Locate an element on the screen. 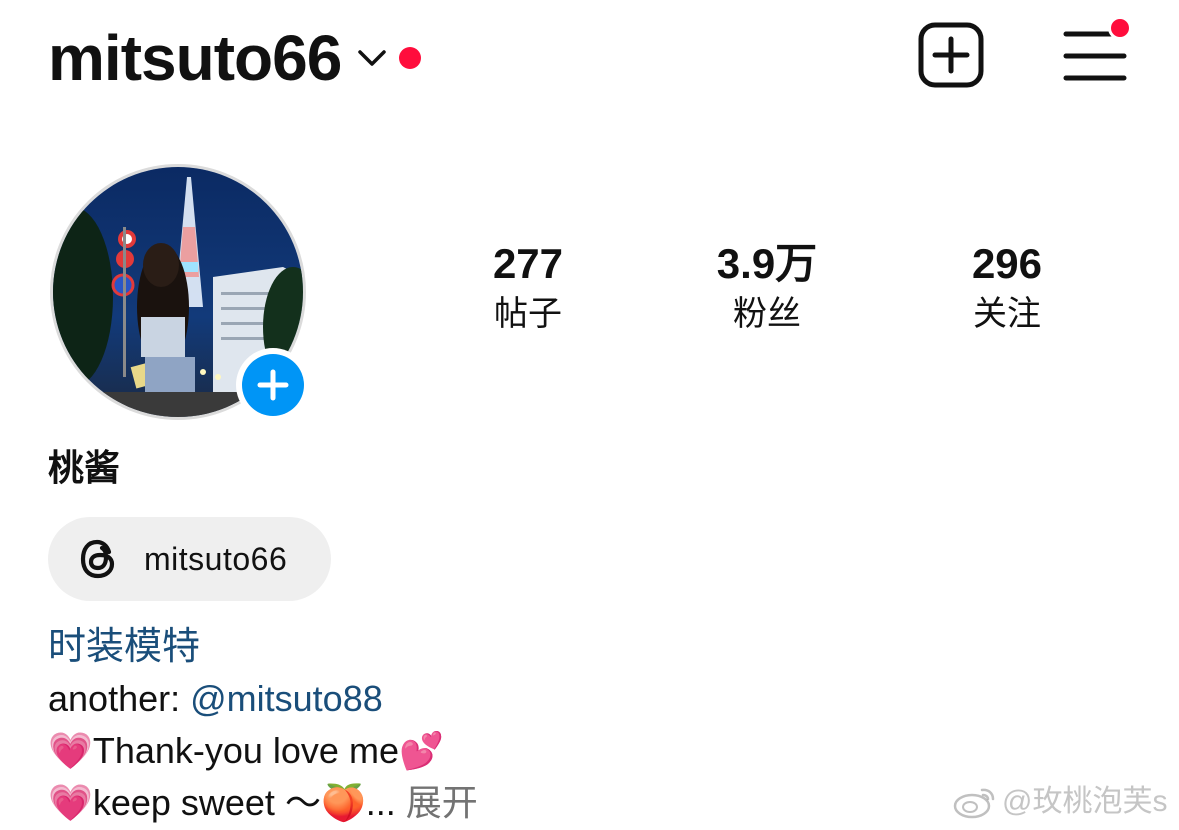  username-title: mitsuto66 is located at coordinates (195, 58).